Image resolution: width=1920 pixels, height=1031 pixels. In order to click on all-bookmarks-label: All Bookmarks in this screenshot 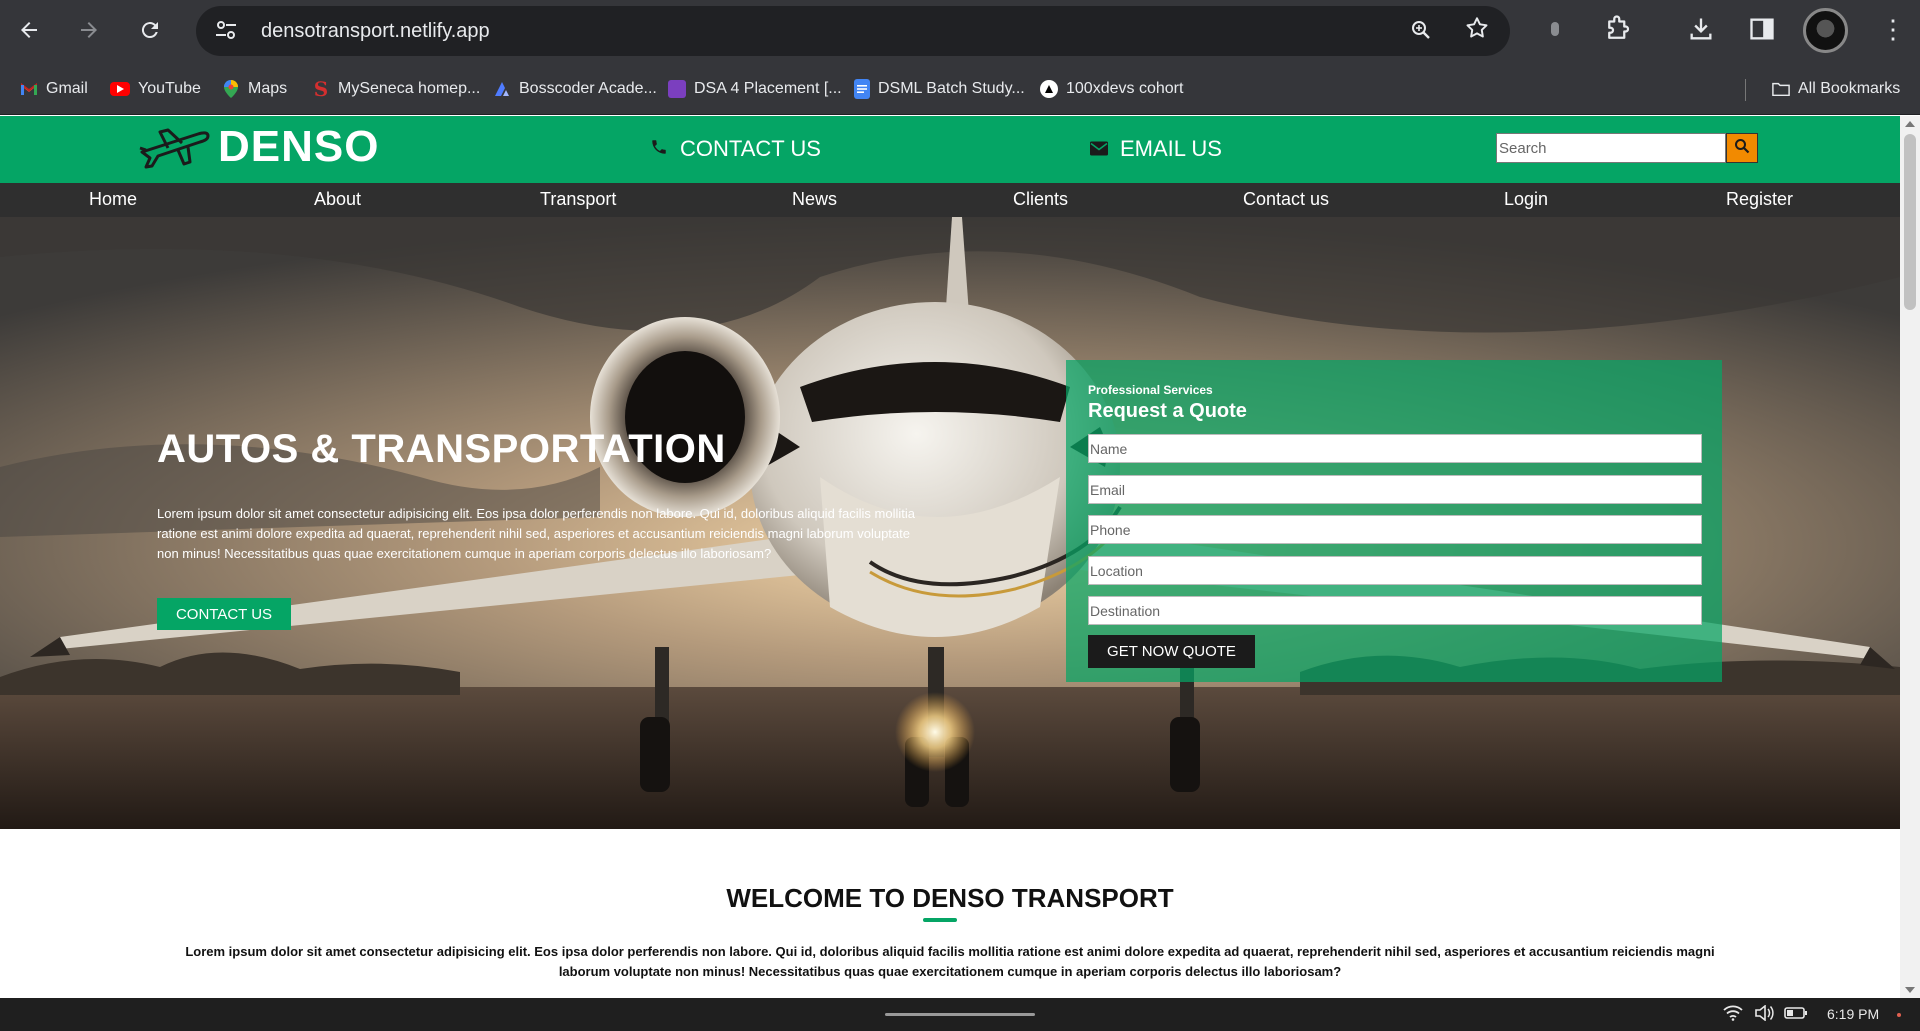, I will do `click(1849, 88)`.